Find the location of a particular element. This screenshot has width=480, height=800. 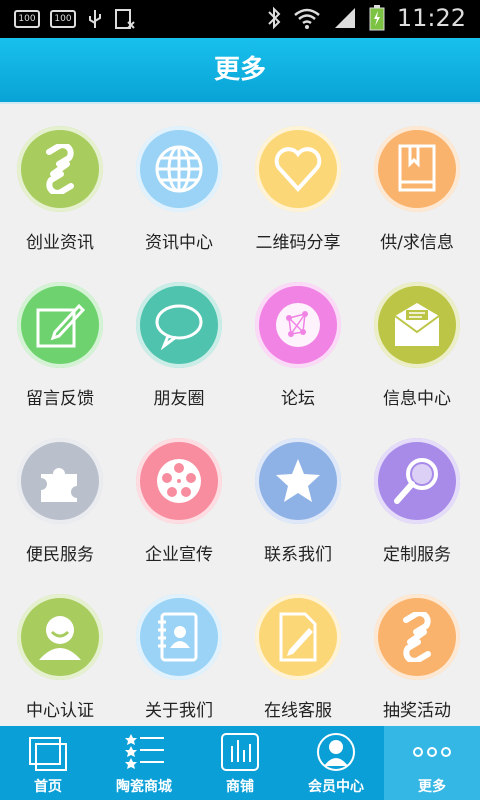

battery-notification-icon: 100 is located at coordinates (27, 19).